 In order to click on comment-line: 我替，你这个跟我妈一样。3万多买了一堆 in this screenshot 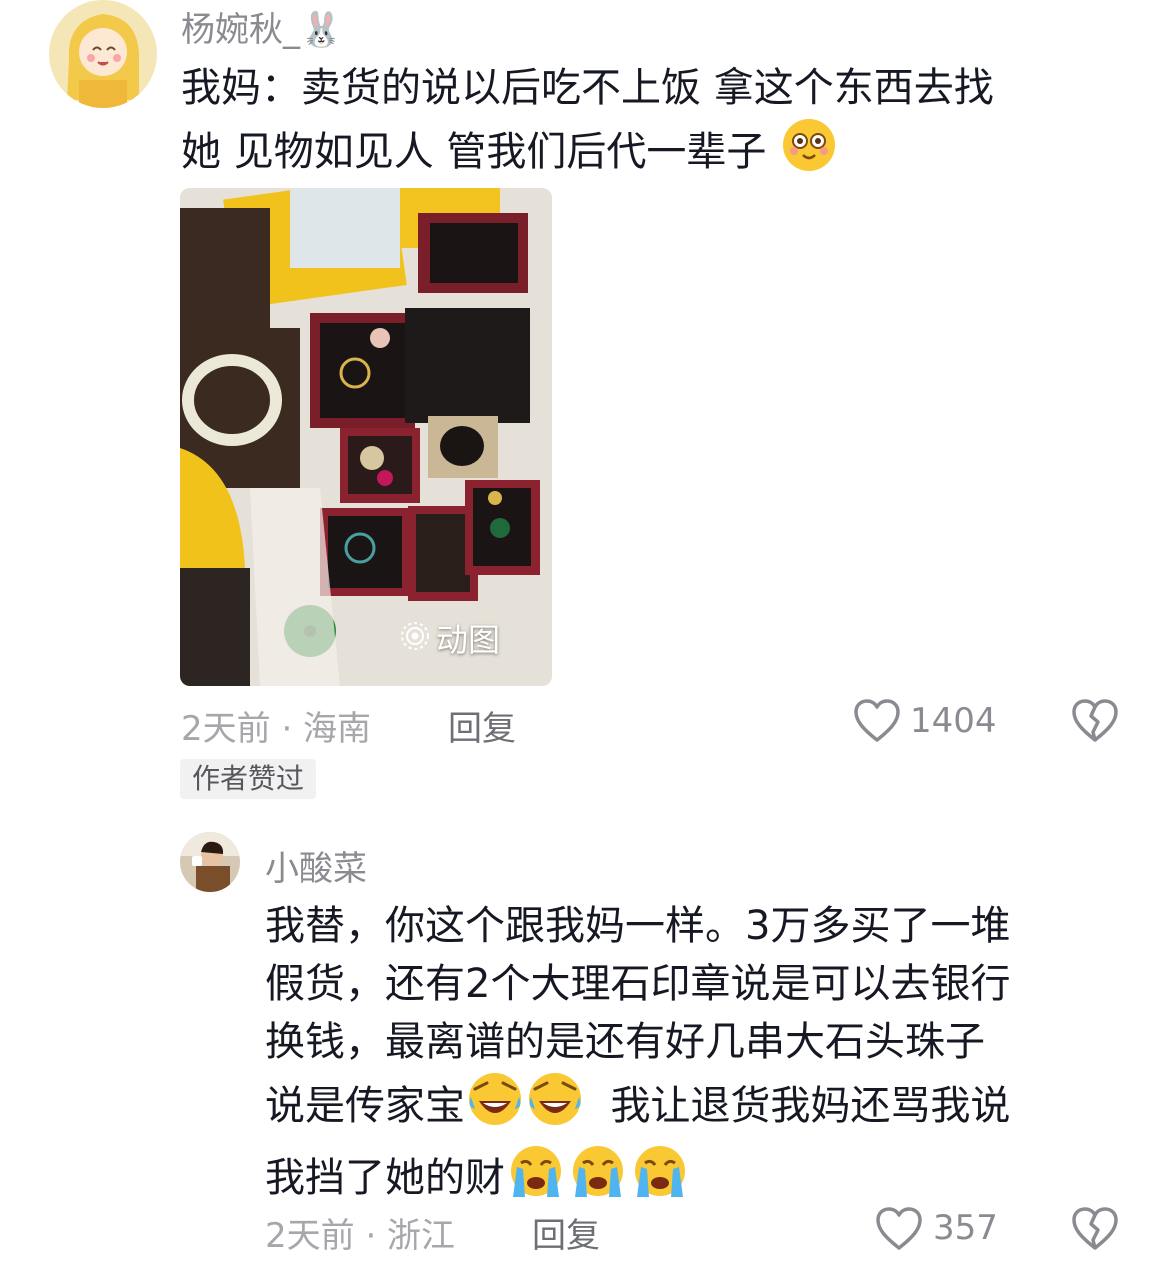, I will do `click(638, 926)`.